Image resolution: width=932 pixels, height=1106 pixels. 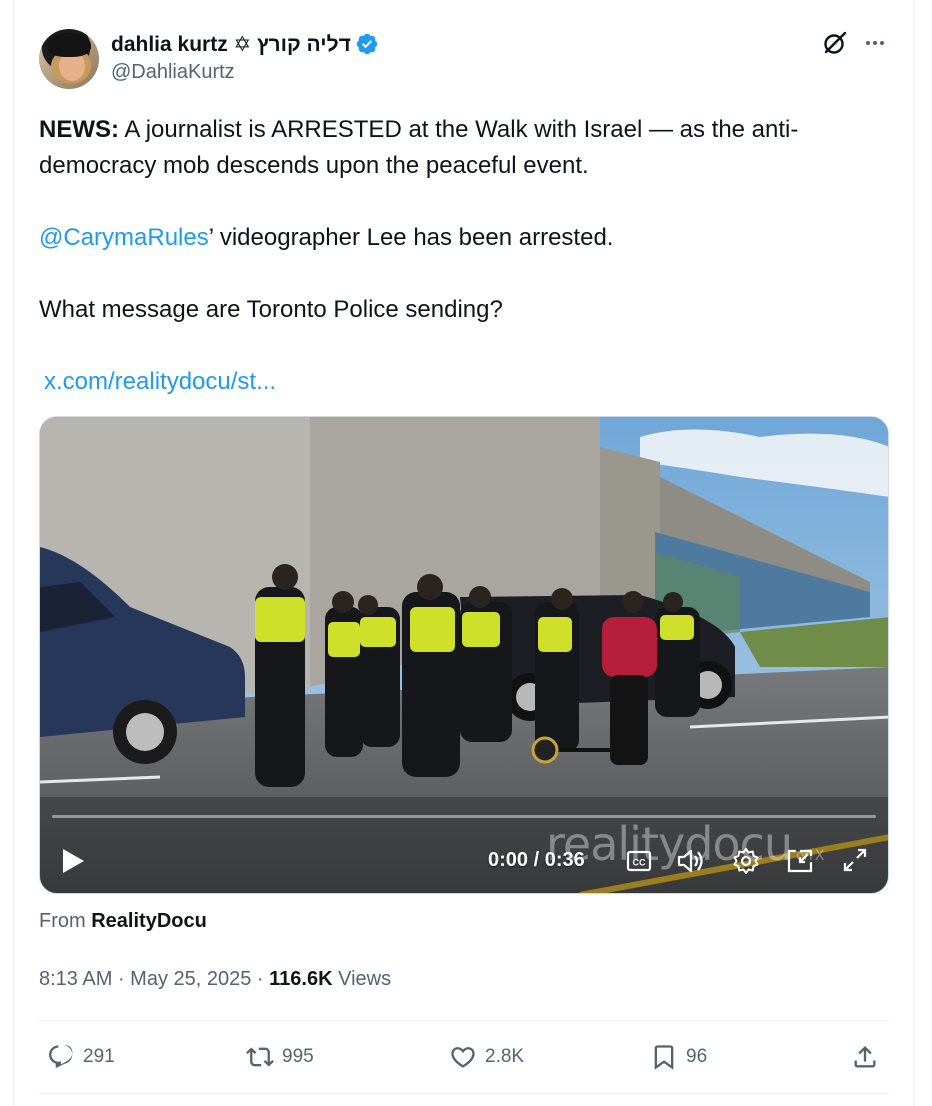 I want to click on author-handle: @DahliaKurtz, so click(x=173, y=72).